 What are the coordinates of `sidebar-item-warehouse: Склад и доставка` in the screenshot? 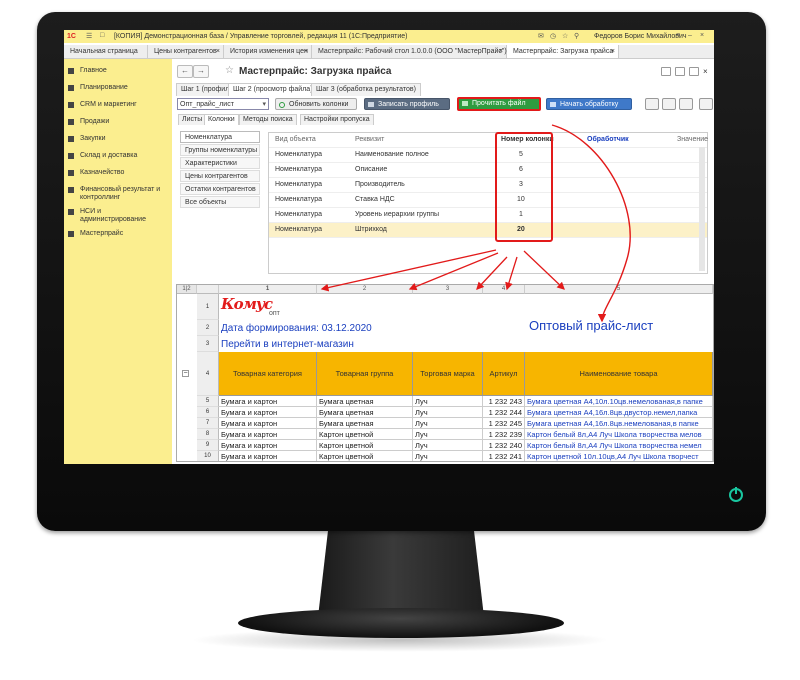 It's located at (118, 156).